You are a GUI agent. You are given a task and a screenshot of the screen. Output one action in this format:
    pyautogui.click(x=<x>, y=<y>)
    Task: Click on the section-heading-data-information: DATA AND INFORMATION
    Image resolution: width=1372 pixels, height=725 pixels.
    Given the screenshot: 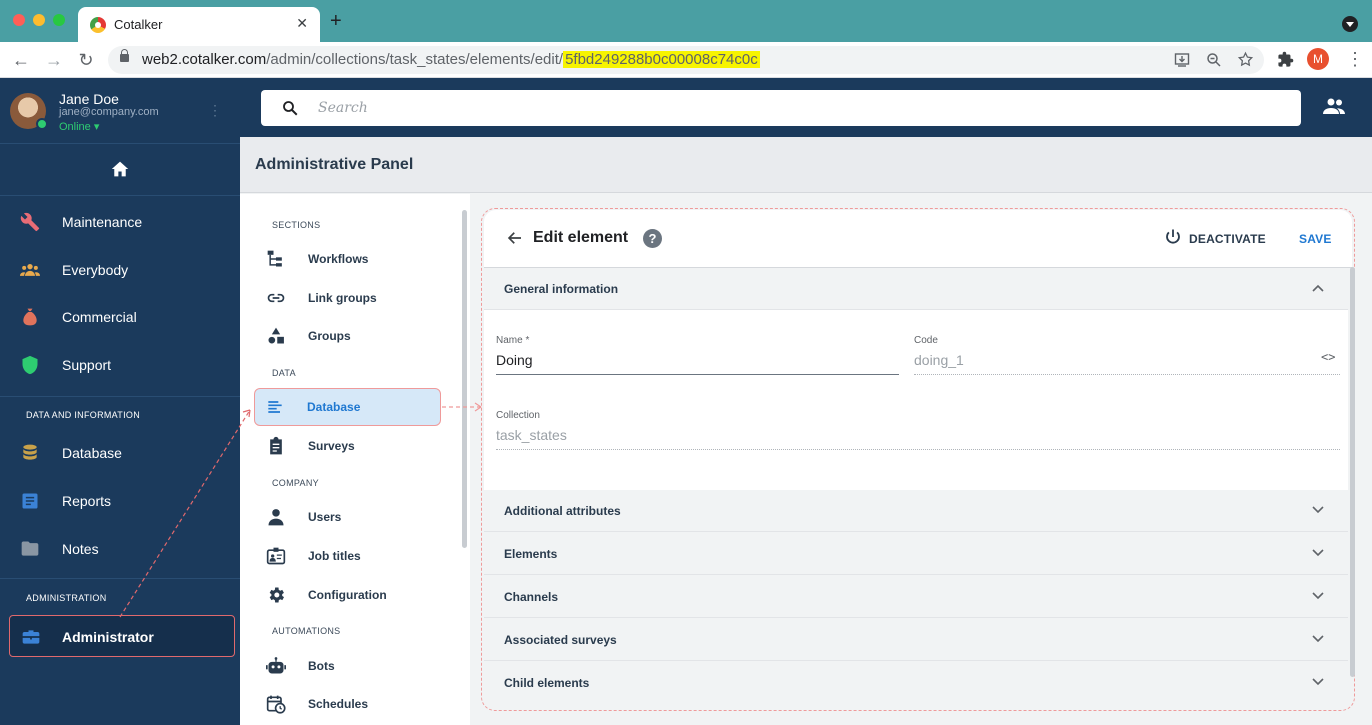 What is the action you would take?
    pyautogui.click(x=83, y=415)
    